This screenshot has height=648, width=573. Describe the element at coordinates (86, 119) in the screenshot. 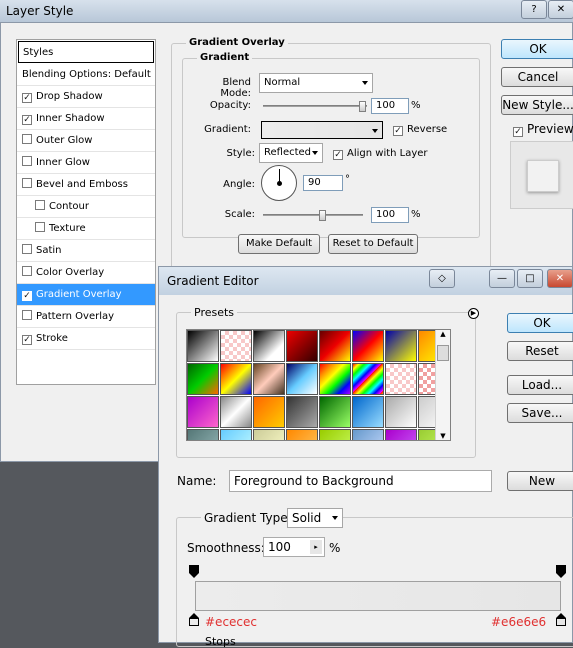

I see `styles-item: ✓ Inner Shadow` at that location.